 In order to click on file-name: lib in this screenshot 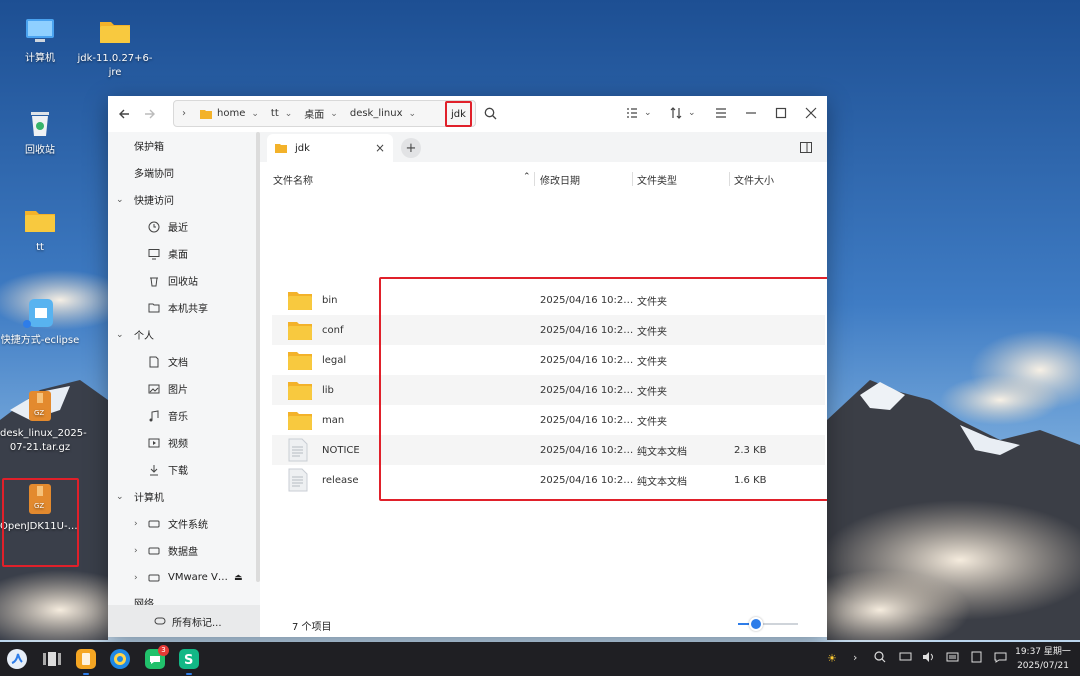, I will do `click(328, 390)`.